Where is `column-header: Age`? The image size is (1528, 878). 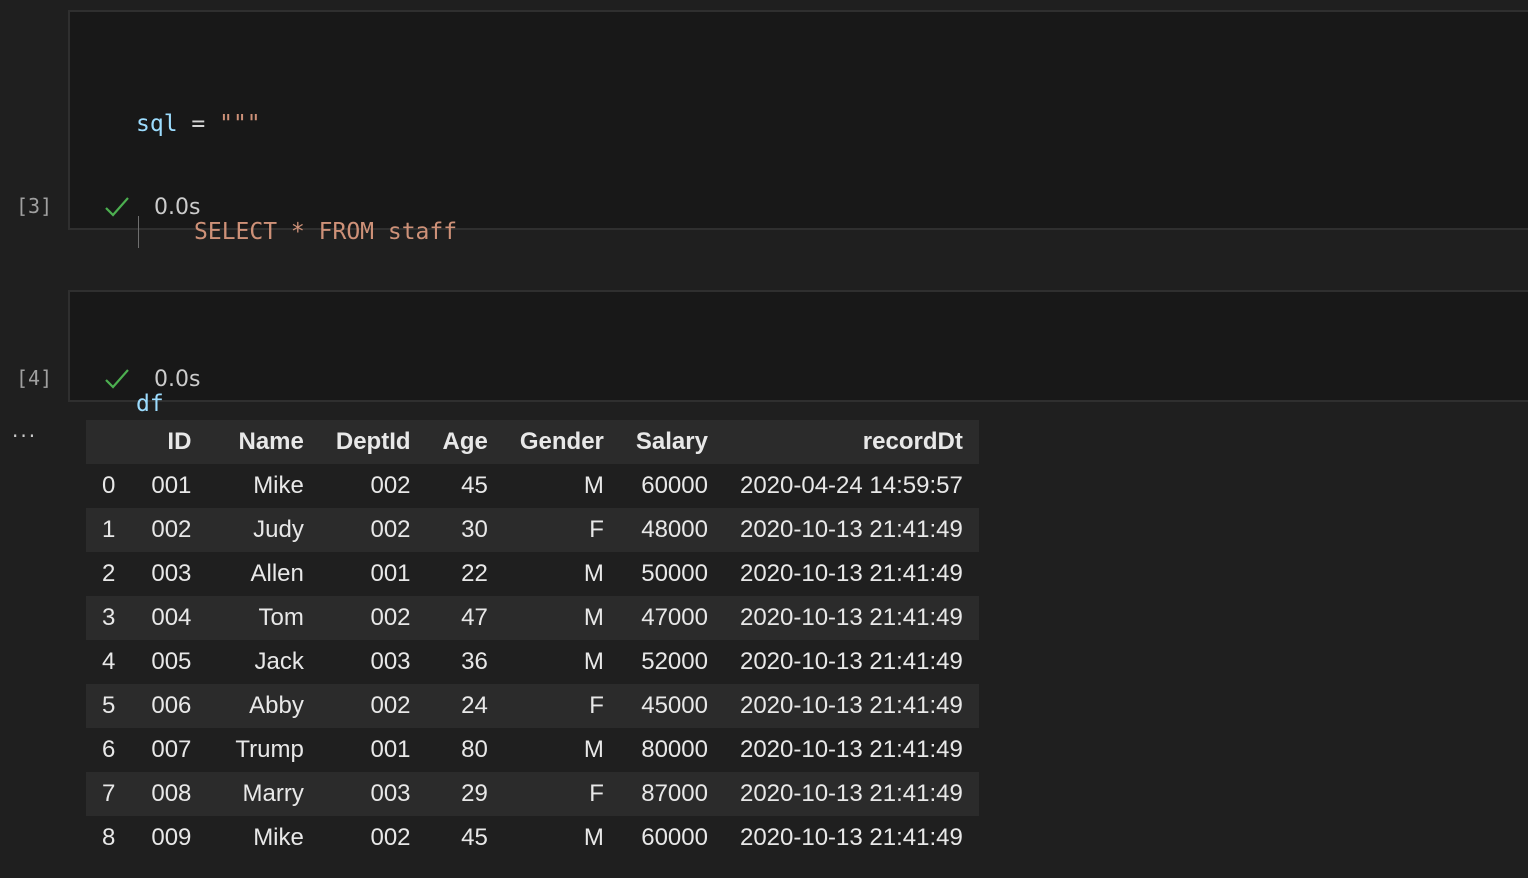 column-header: Age is located at coordinates (465, 442).